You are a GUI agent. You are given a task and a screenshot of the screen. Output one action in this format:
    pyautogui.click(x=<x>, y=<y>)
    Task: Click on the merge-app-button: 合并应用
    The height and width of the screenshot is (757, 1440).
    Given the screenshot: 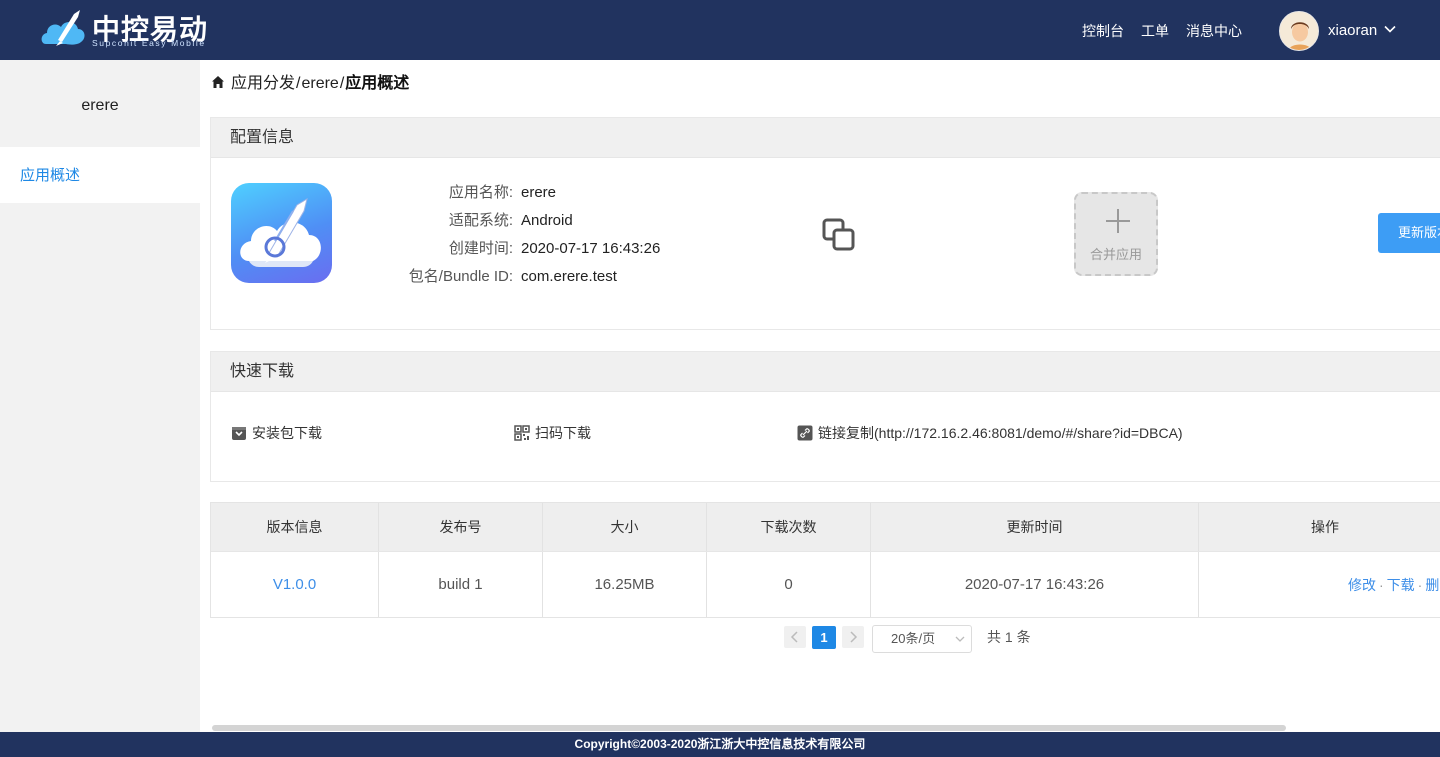 What is the action you would take?
    pyautogui.click(x=1116, y=234)
    